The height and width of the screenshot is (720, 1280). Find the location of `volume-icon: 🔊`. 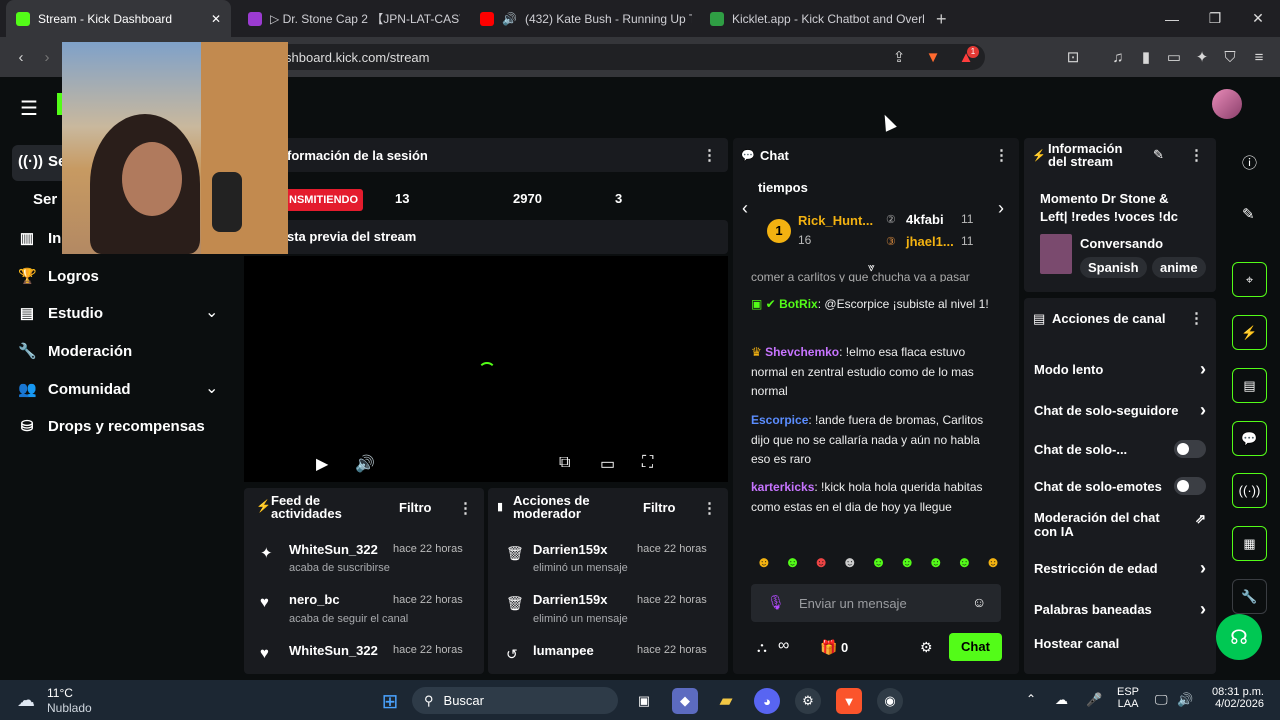

volume-icon: 🔊 is located at coordinates (1185, 700).